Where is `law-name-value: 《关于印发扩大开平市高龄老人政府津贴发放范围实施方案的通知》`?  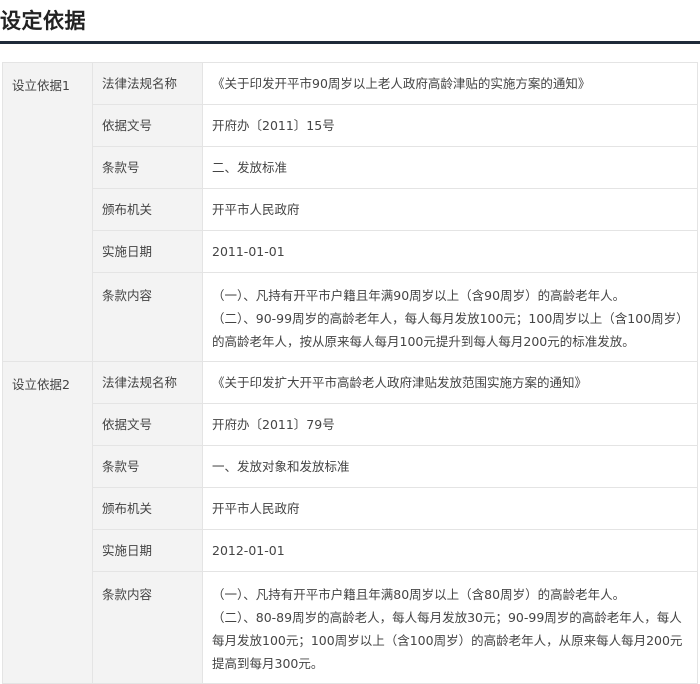 law-name-value: 《关于印发扩大开平市高龄老人政府津贴发放范围实施方案的通知》 is located at coordinates (450, 382).